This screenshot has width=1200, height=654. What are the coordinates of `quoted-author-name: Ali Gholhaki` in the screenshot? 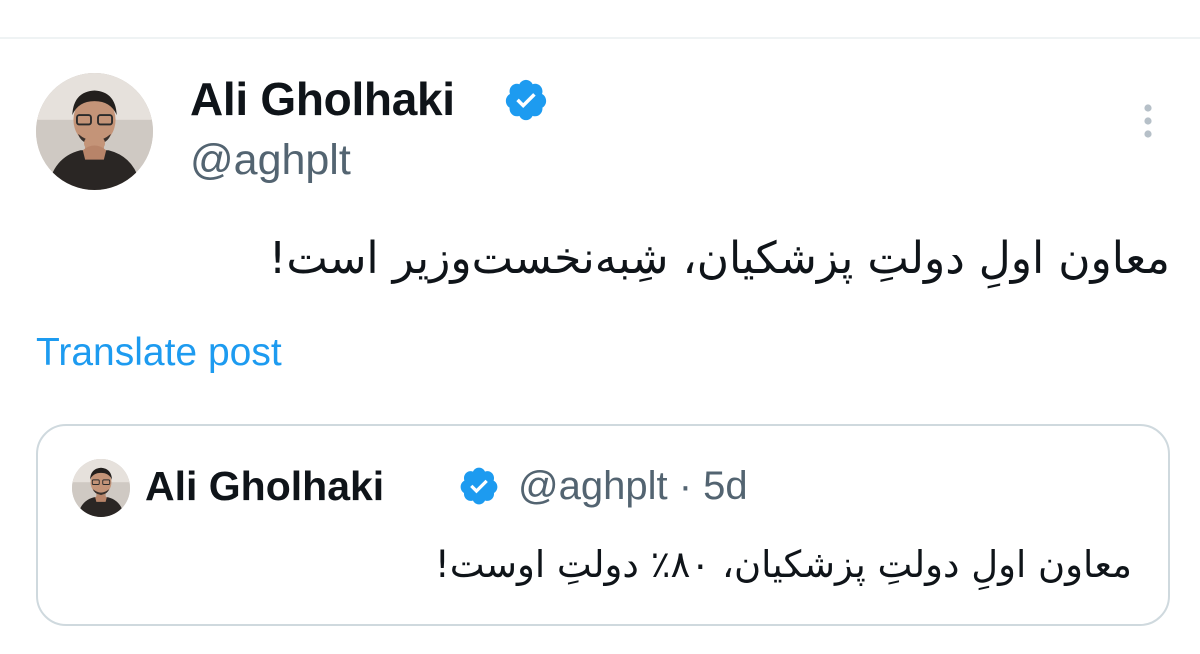 It's located at (264, 486).